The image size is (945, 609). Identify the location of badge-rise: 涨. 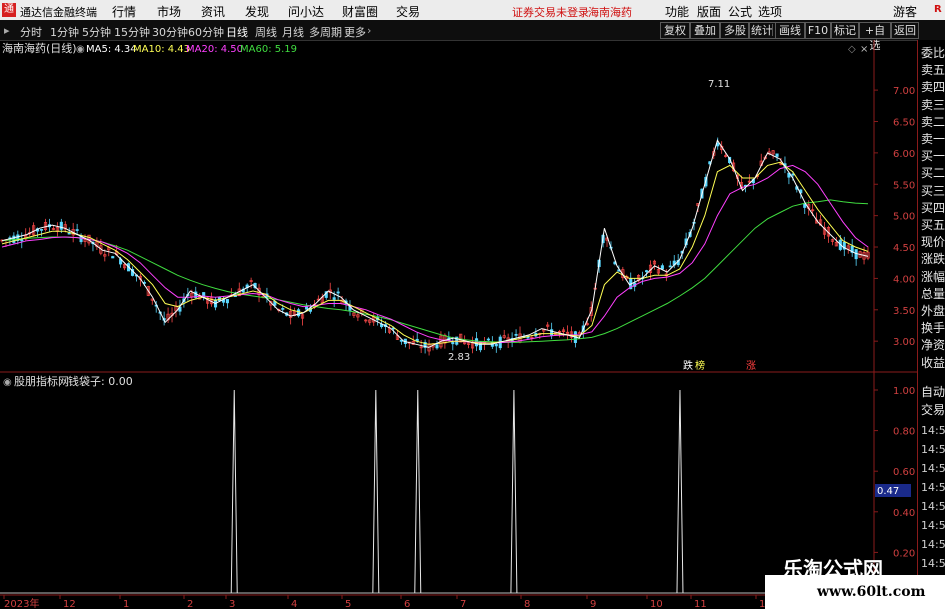
(751, 366).